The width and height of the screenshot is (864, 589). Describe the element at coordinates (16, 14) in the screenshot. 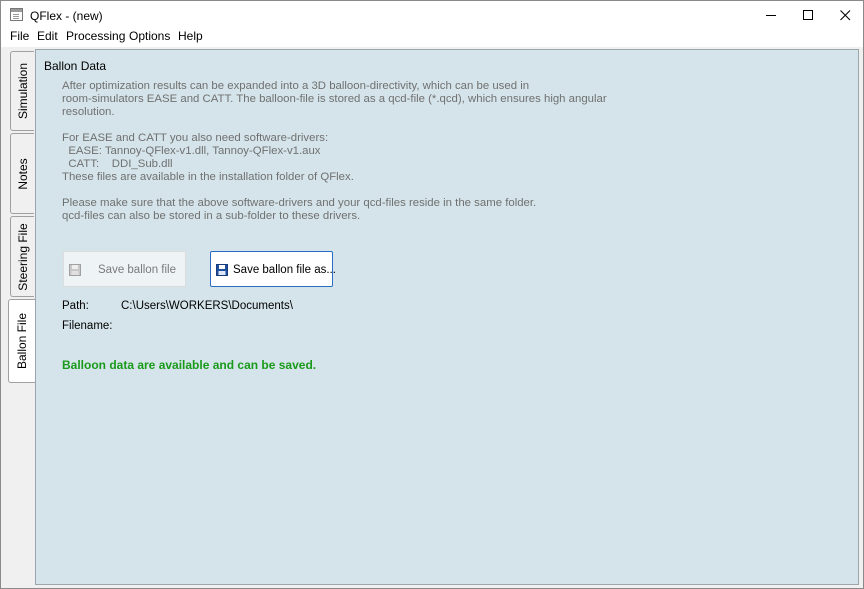

I see `app-icon` at that location.